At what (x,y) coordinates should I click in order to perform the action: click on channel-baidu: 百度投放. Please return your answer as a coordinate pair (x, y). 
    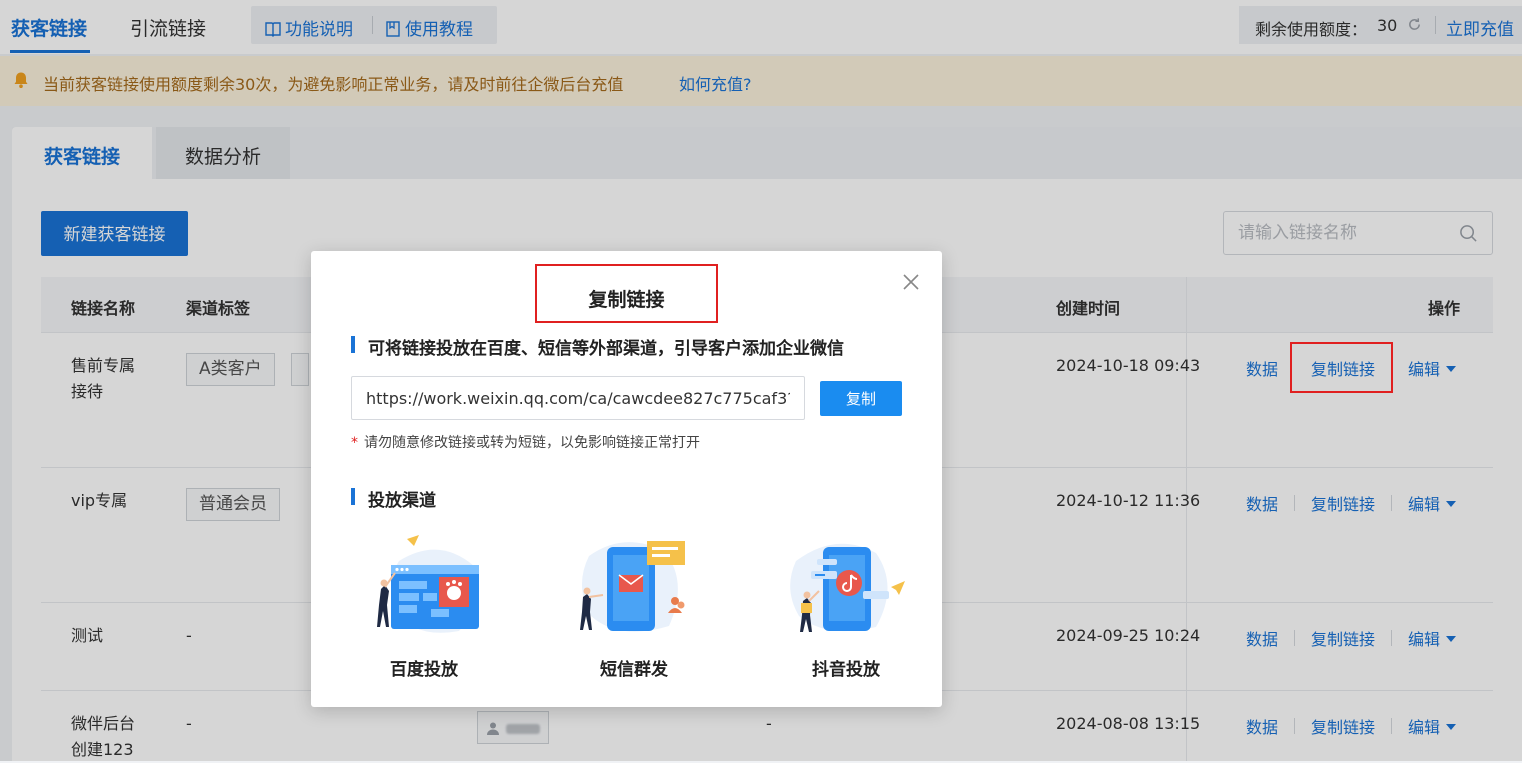
    Looking at the image, I should click on (424, 606).